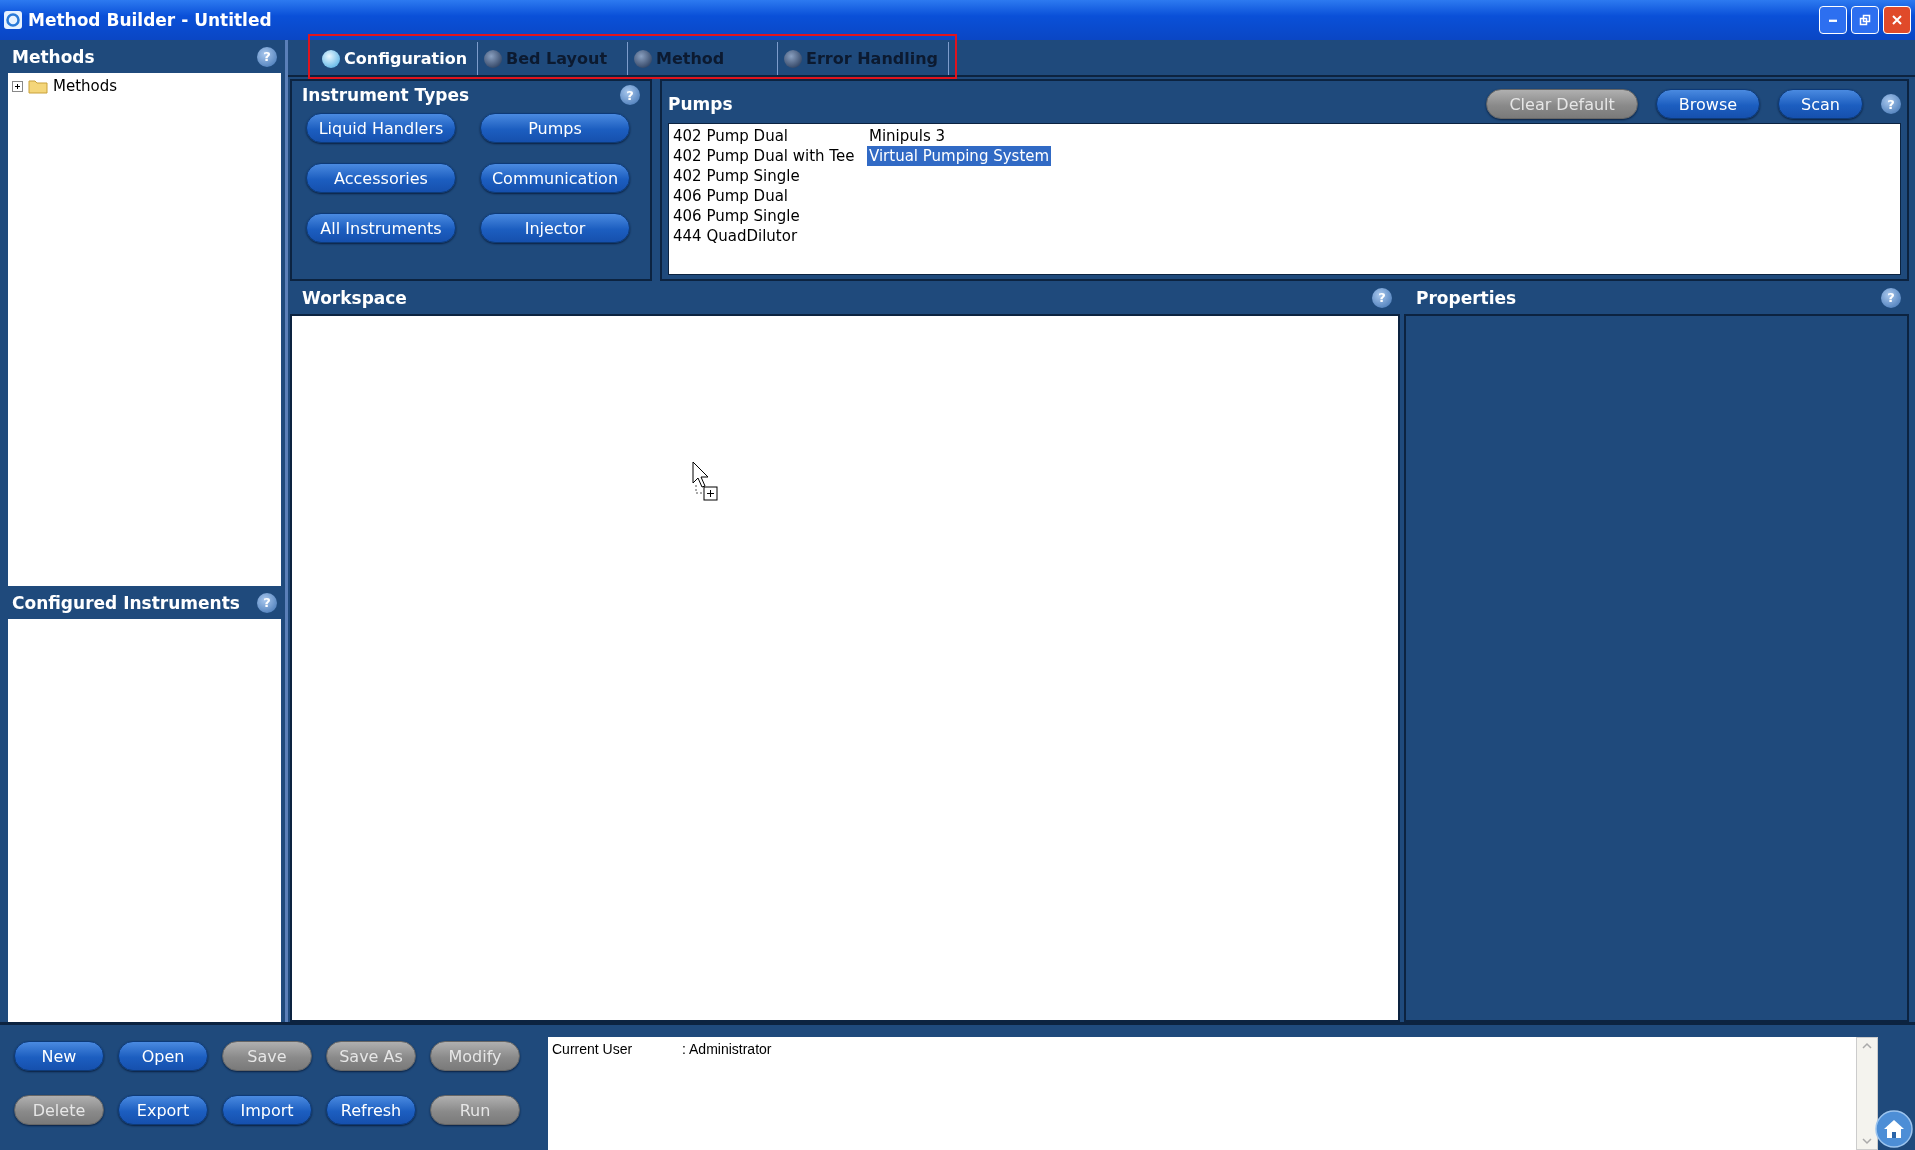 Image resolution: width=1915 pixels, height=1150 pixels. I want to click on pump-item: 406 Pump Dual, so click(730, 196).